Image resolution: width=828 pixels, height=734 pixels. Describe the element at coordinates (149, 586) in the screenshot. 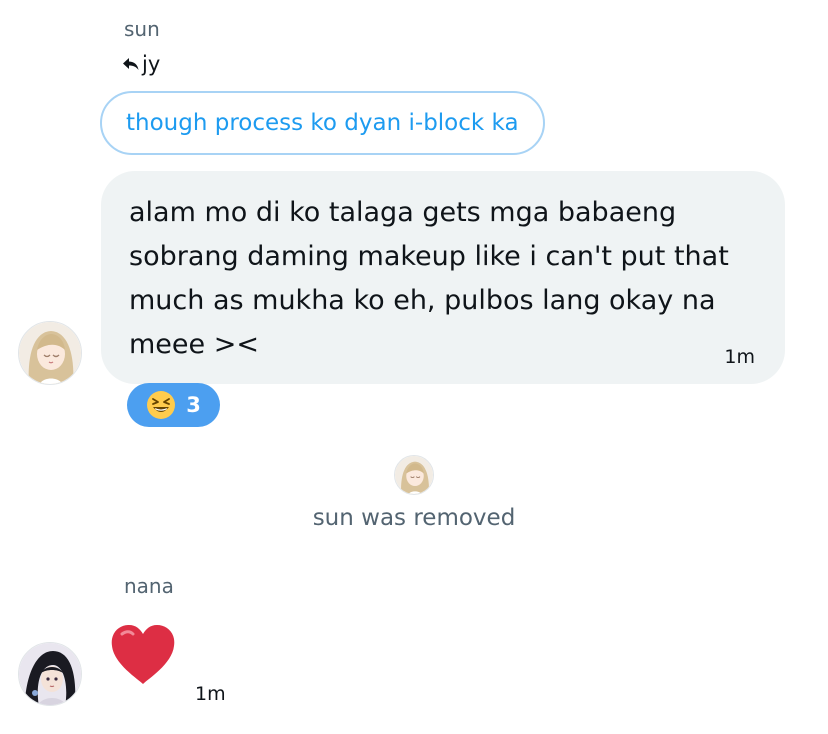

I see `sender-name: nana` at that location.